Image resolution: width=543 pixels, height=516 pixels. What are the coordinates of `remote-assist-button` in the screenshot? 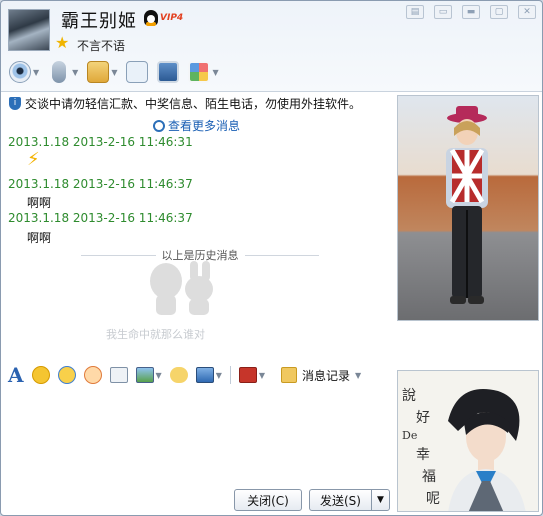 It's located at (168, 72).